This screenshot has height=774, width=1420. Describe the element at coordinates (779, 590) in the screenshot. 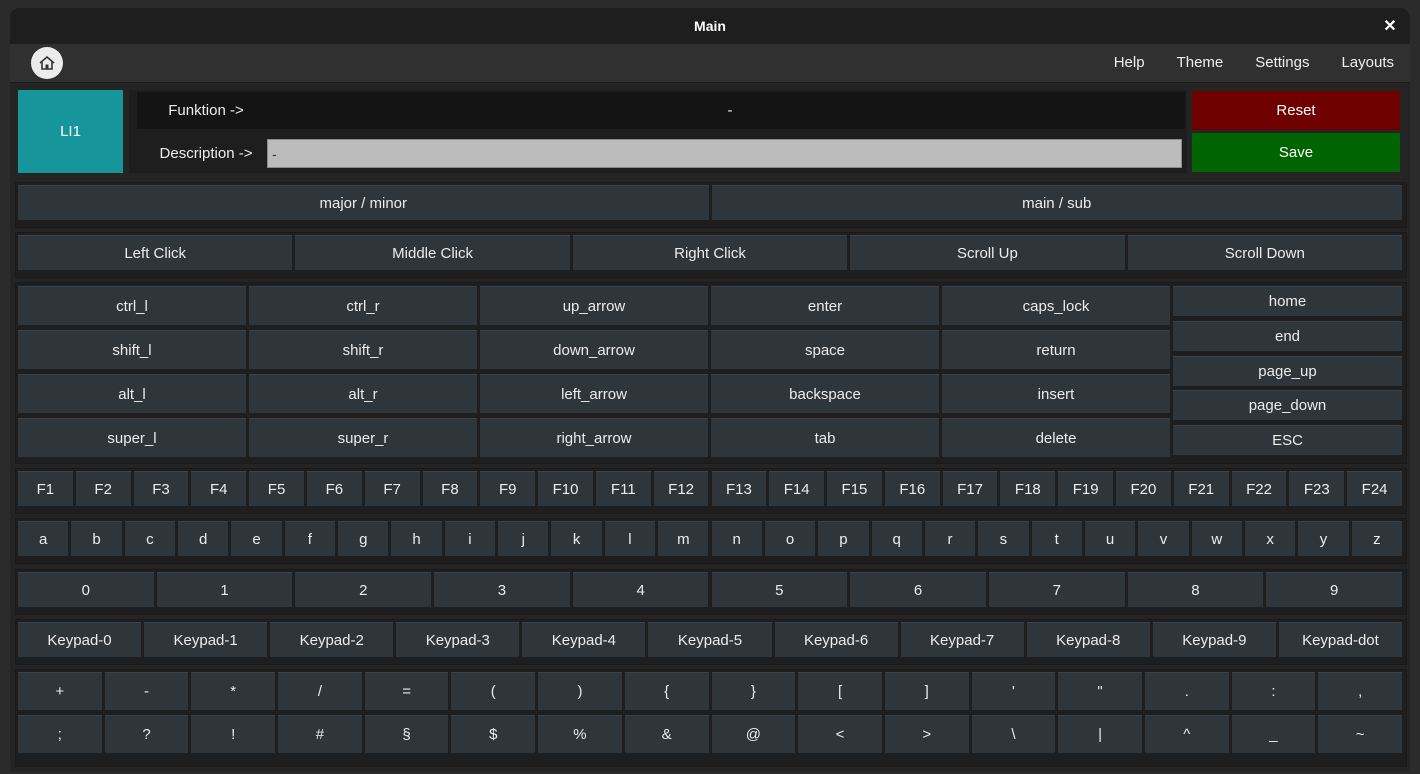

I see `digit-5-button: 5` at that location.